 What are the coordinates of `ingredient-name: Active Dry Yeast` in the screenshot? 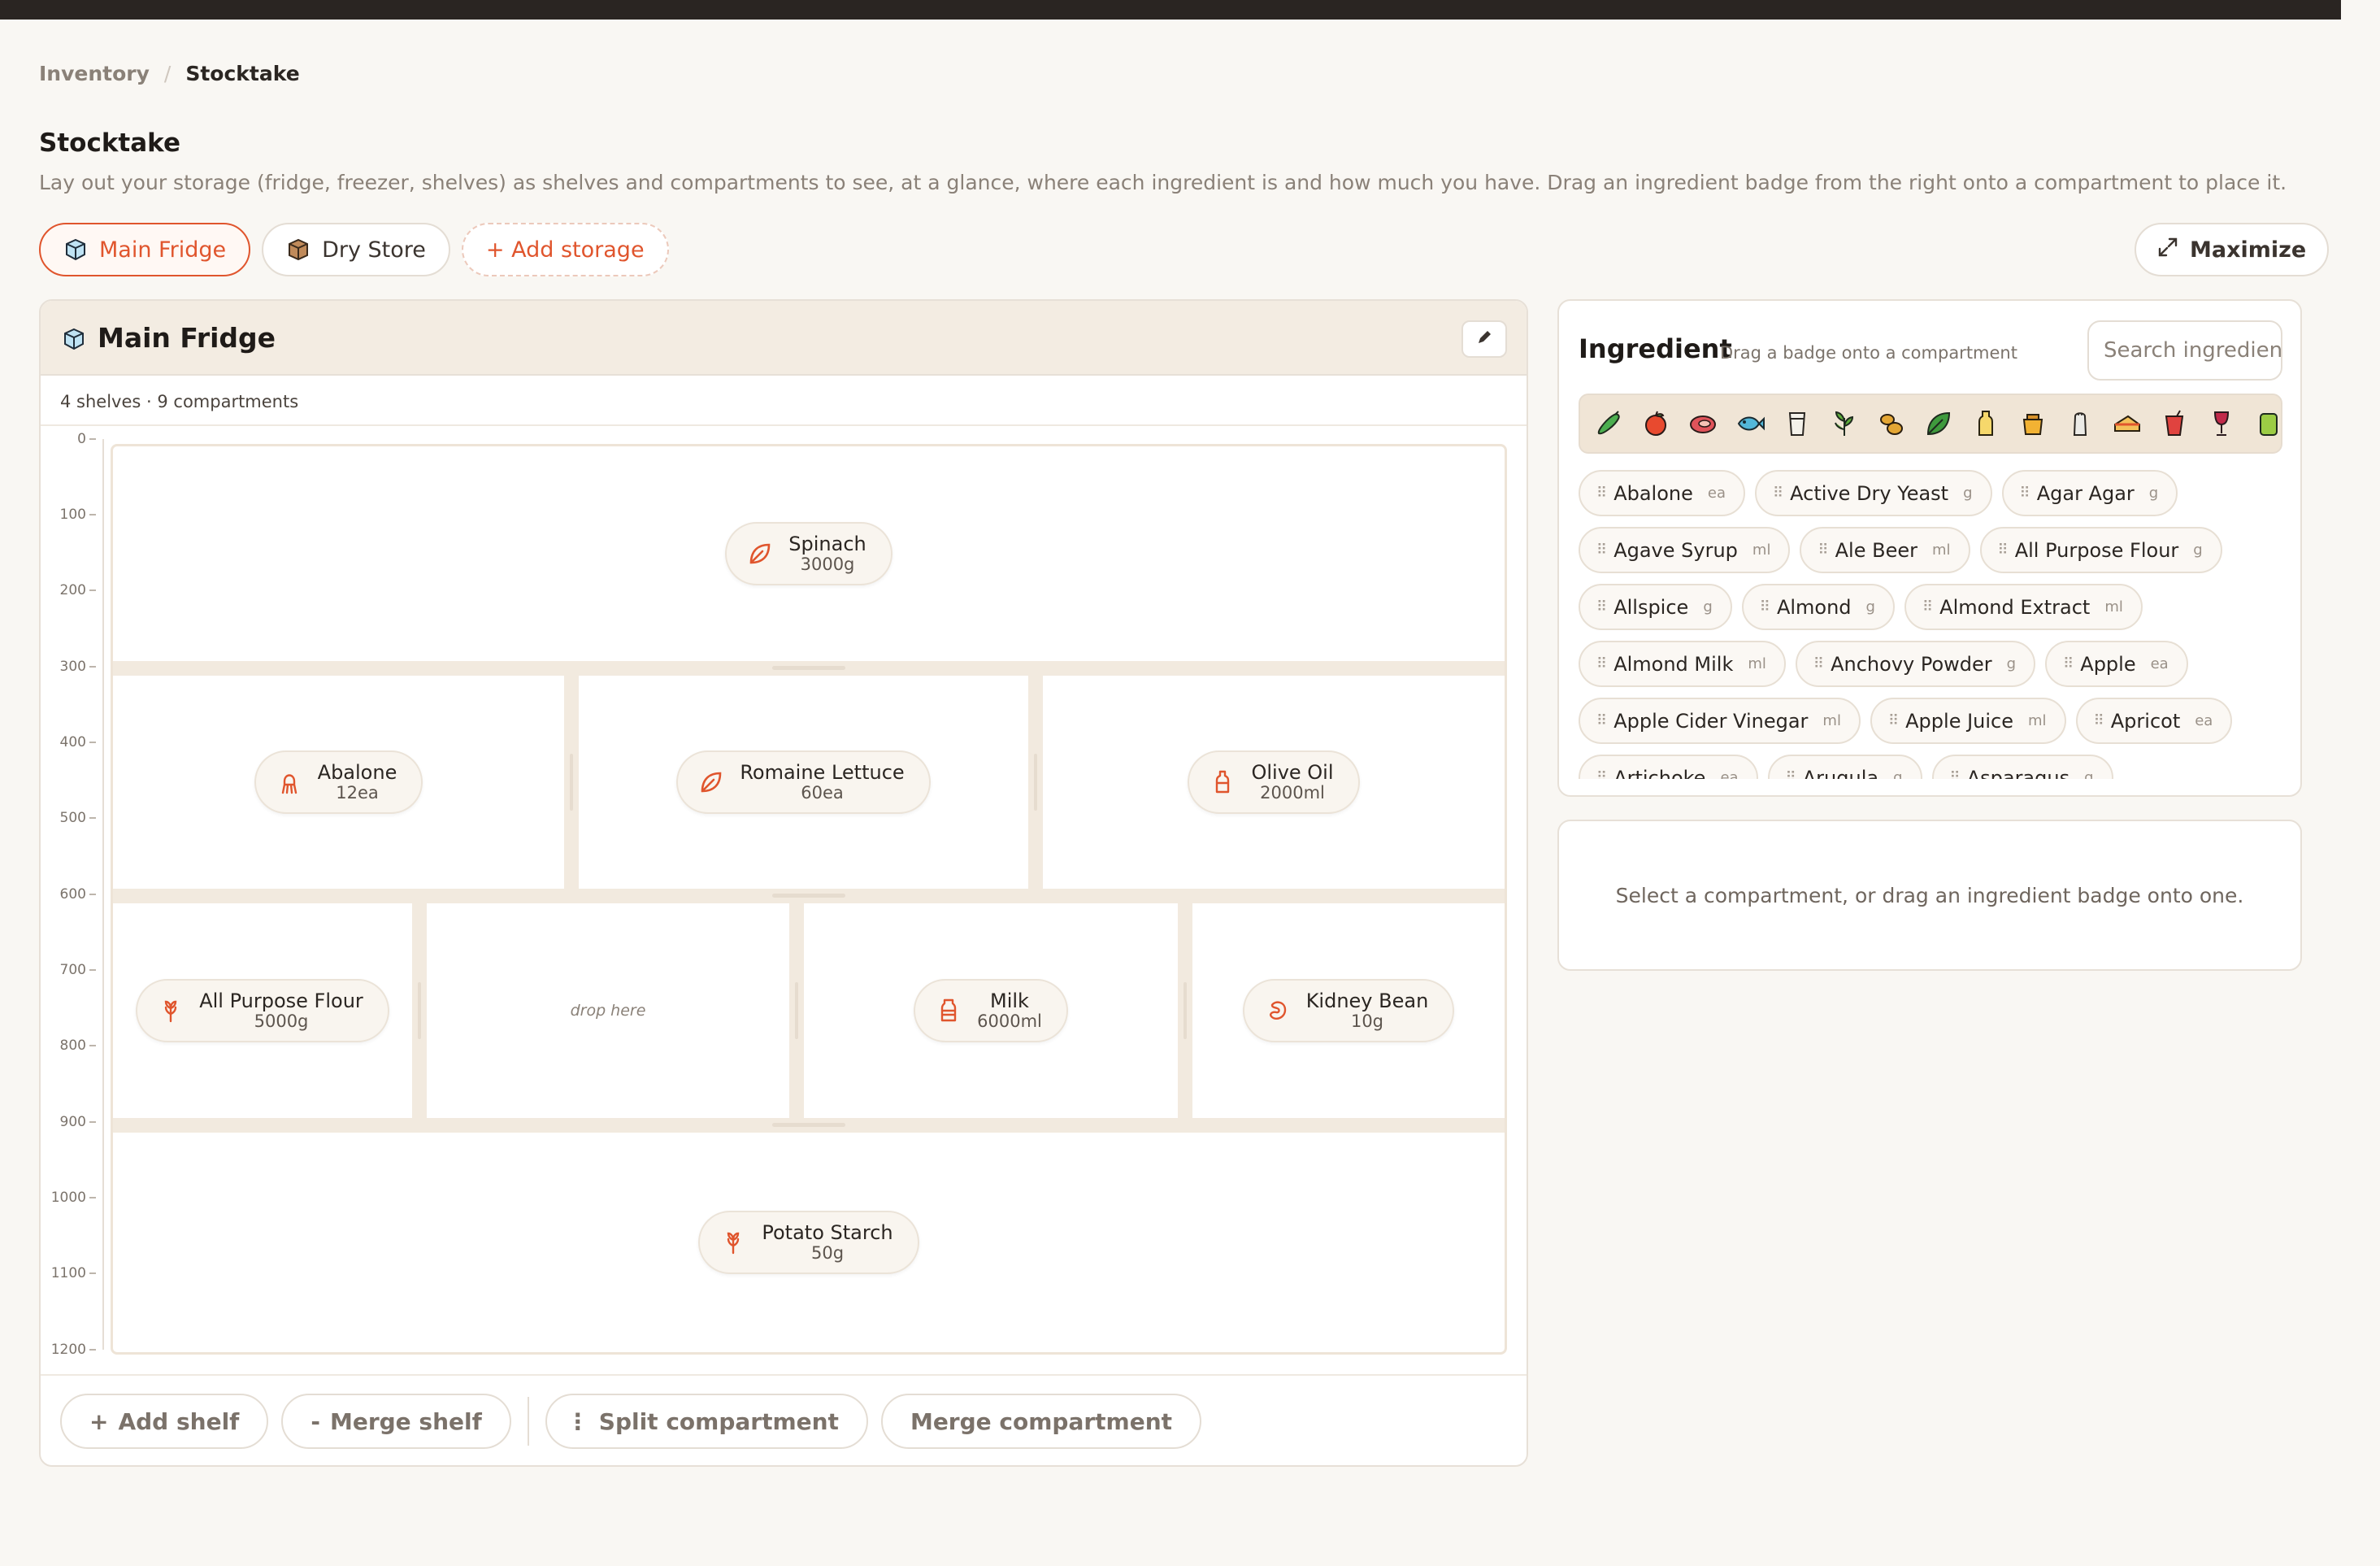 It's located at (1869, 493).